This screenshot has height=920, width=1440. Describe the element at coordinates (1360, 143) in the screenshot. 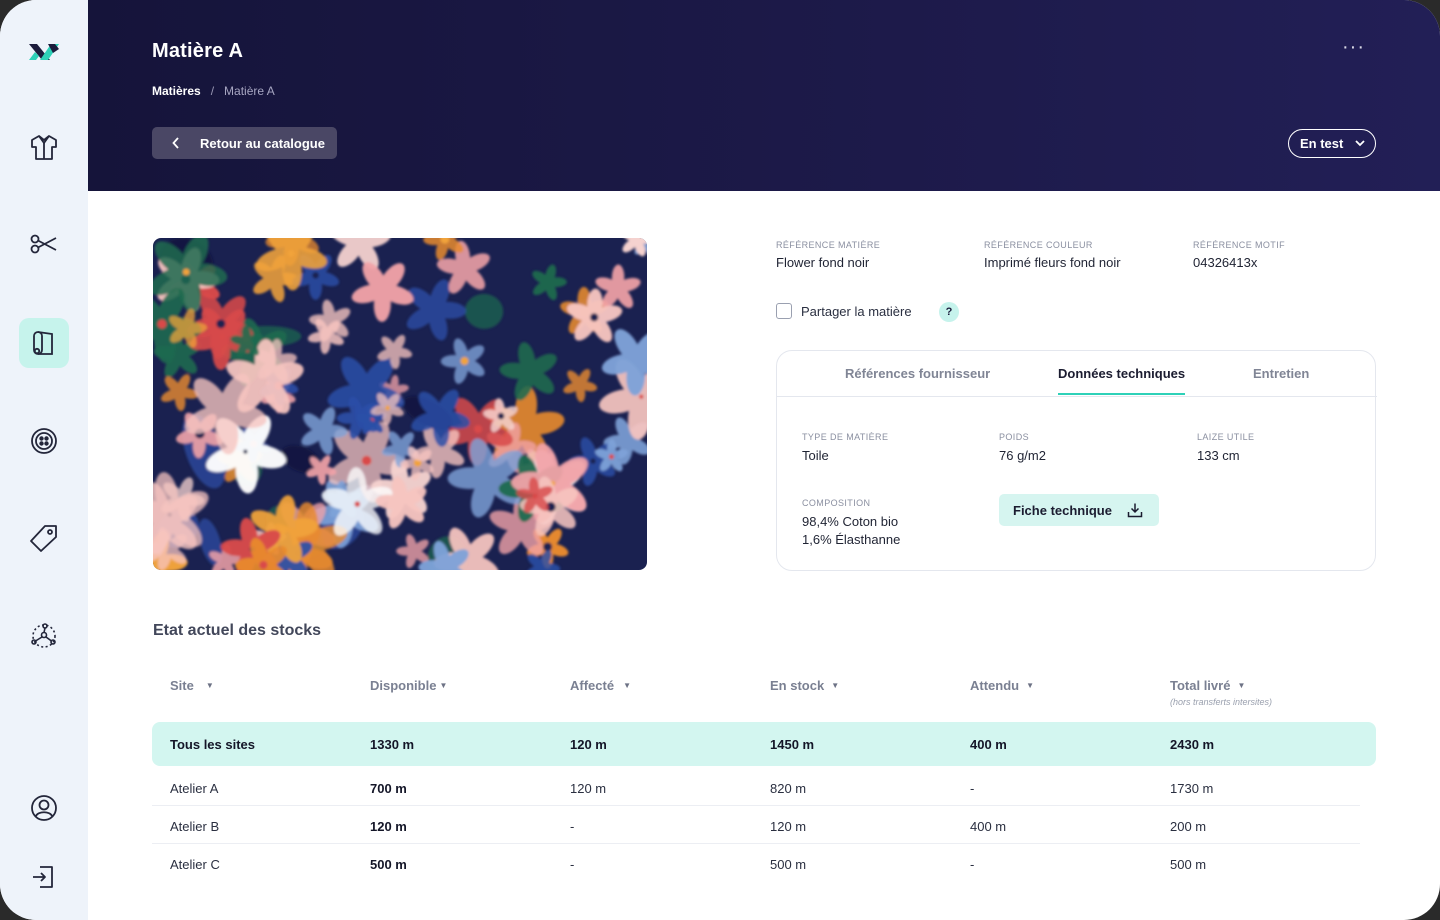

I see `chevron-down-icon` at that location.